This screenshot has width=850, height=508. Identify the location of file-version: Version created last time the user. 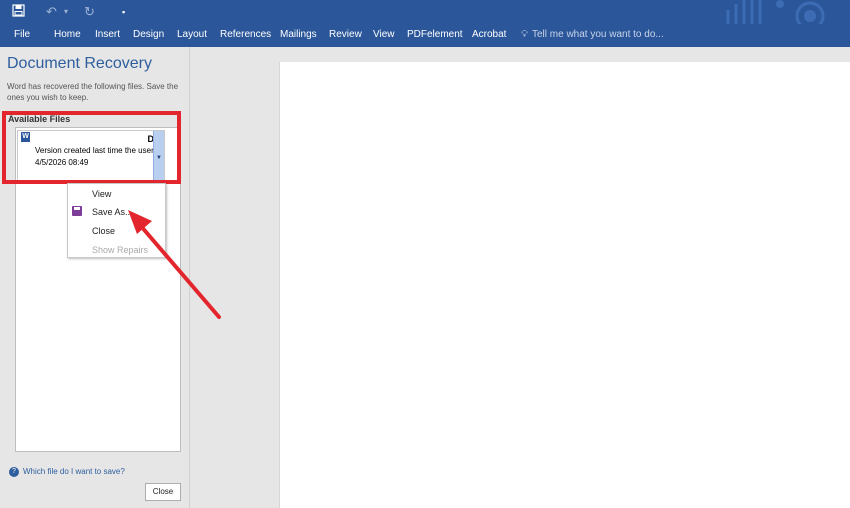
(94, 150).